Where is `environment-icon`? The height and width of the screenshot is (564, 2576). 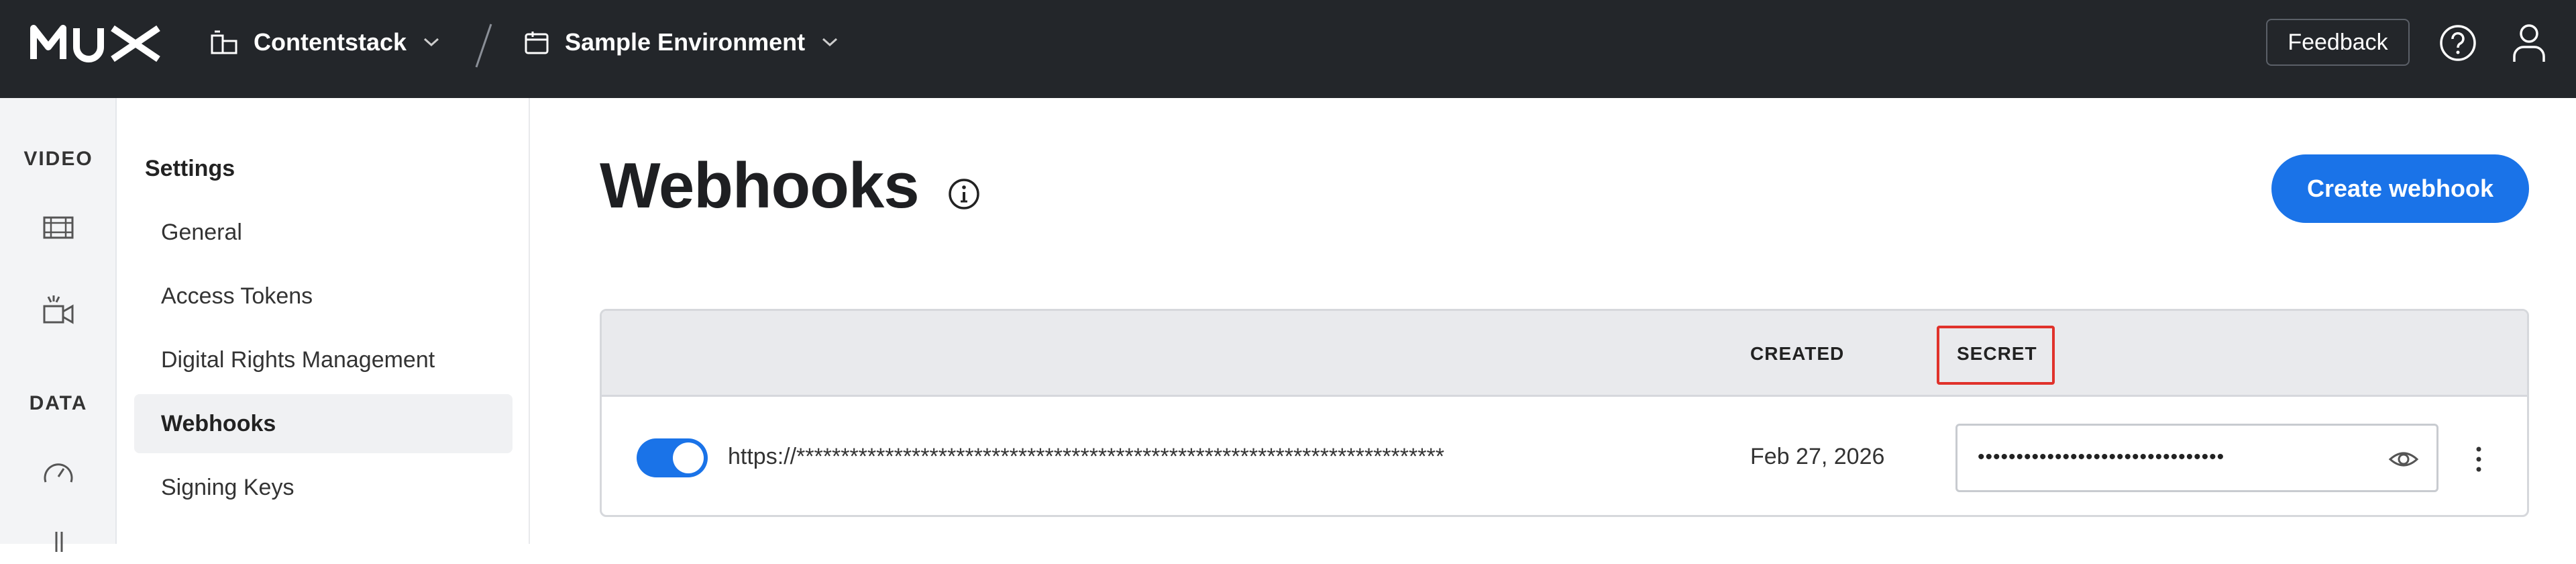
environment-icon is located at coordinates (536, 42).